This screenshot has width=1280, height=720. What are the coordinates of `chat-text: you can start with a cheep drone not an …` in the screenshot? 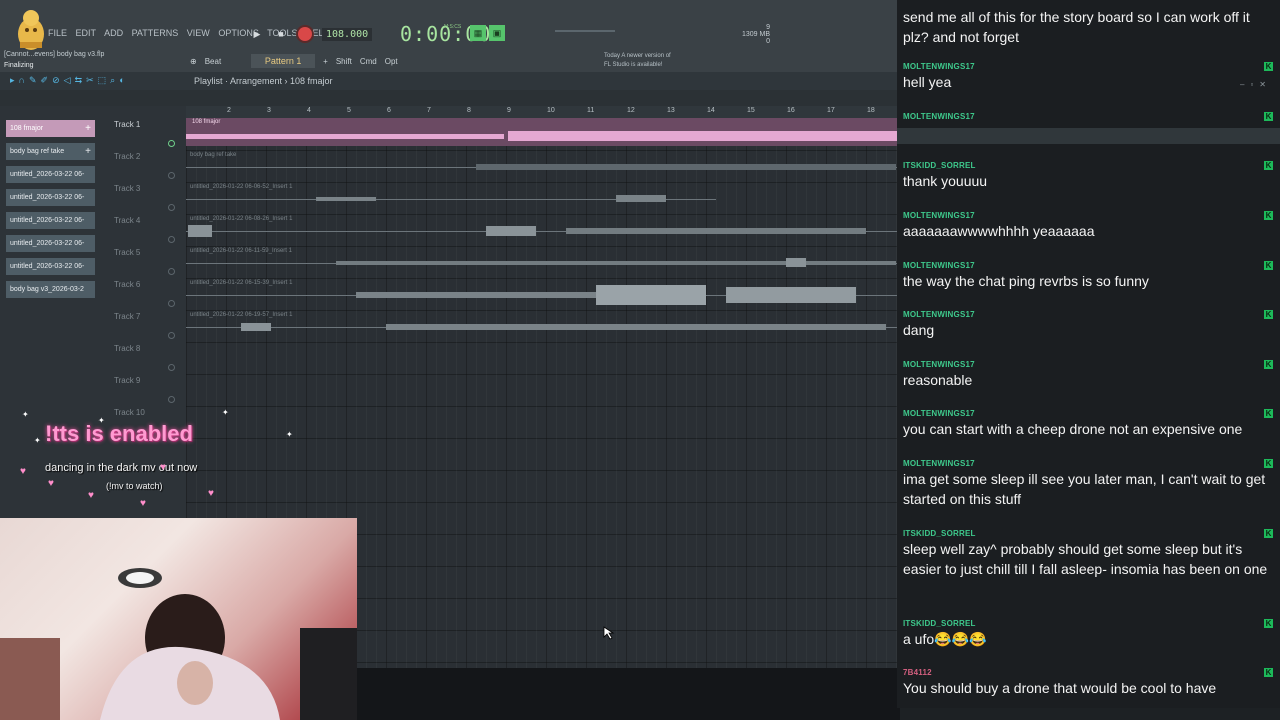 It's located at (1073, 429).